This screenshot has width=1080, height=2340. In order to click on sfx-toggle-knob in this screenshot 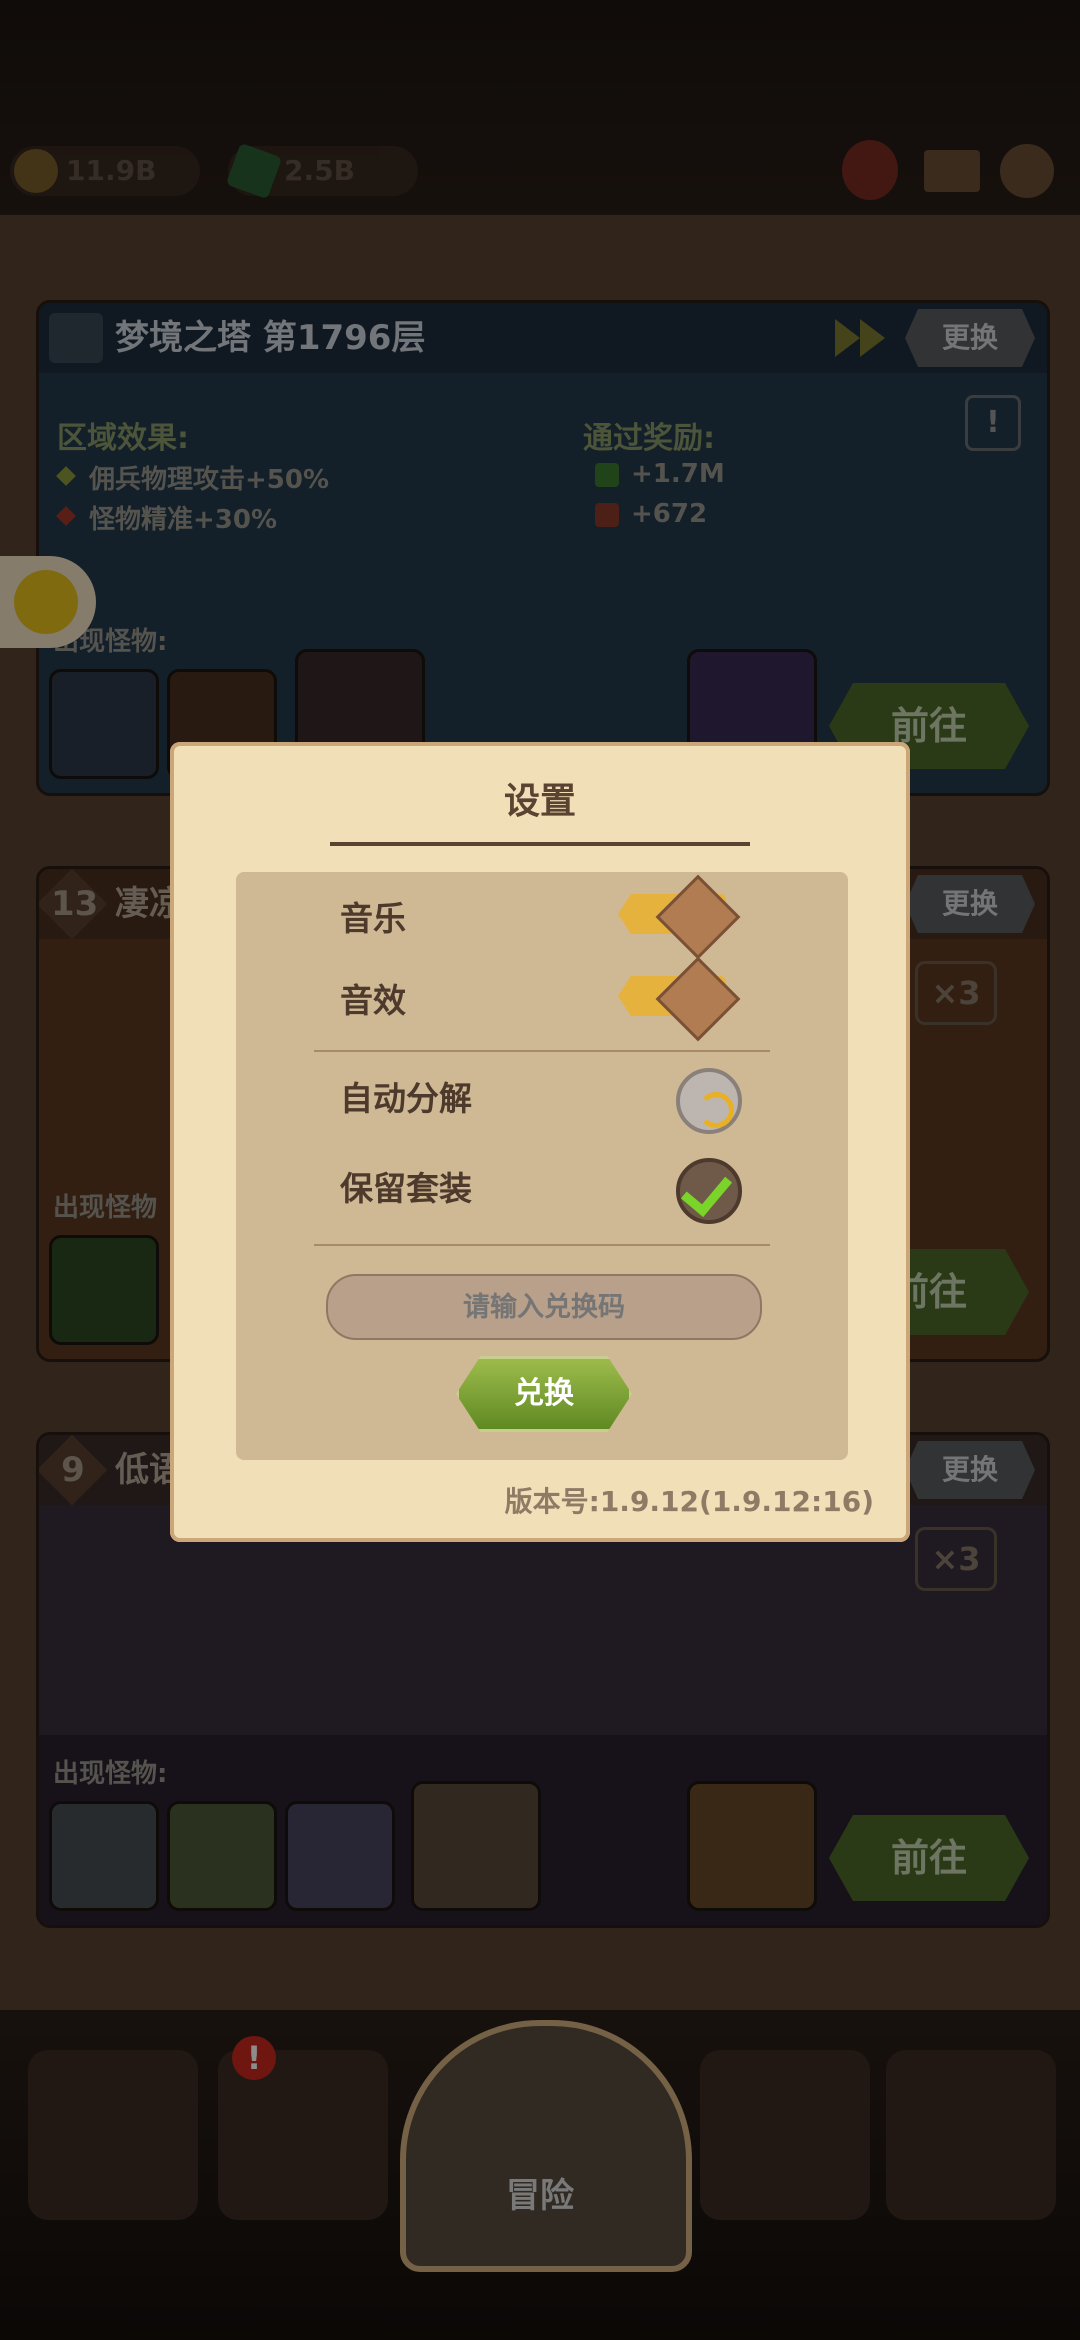, I will do `click(698, 999)`.